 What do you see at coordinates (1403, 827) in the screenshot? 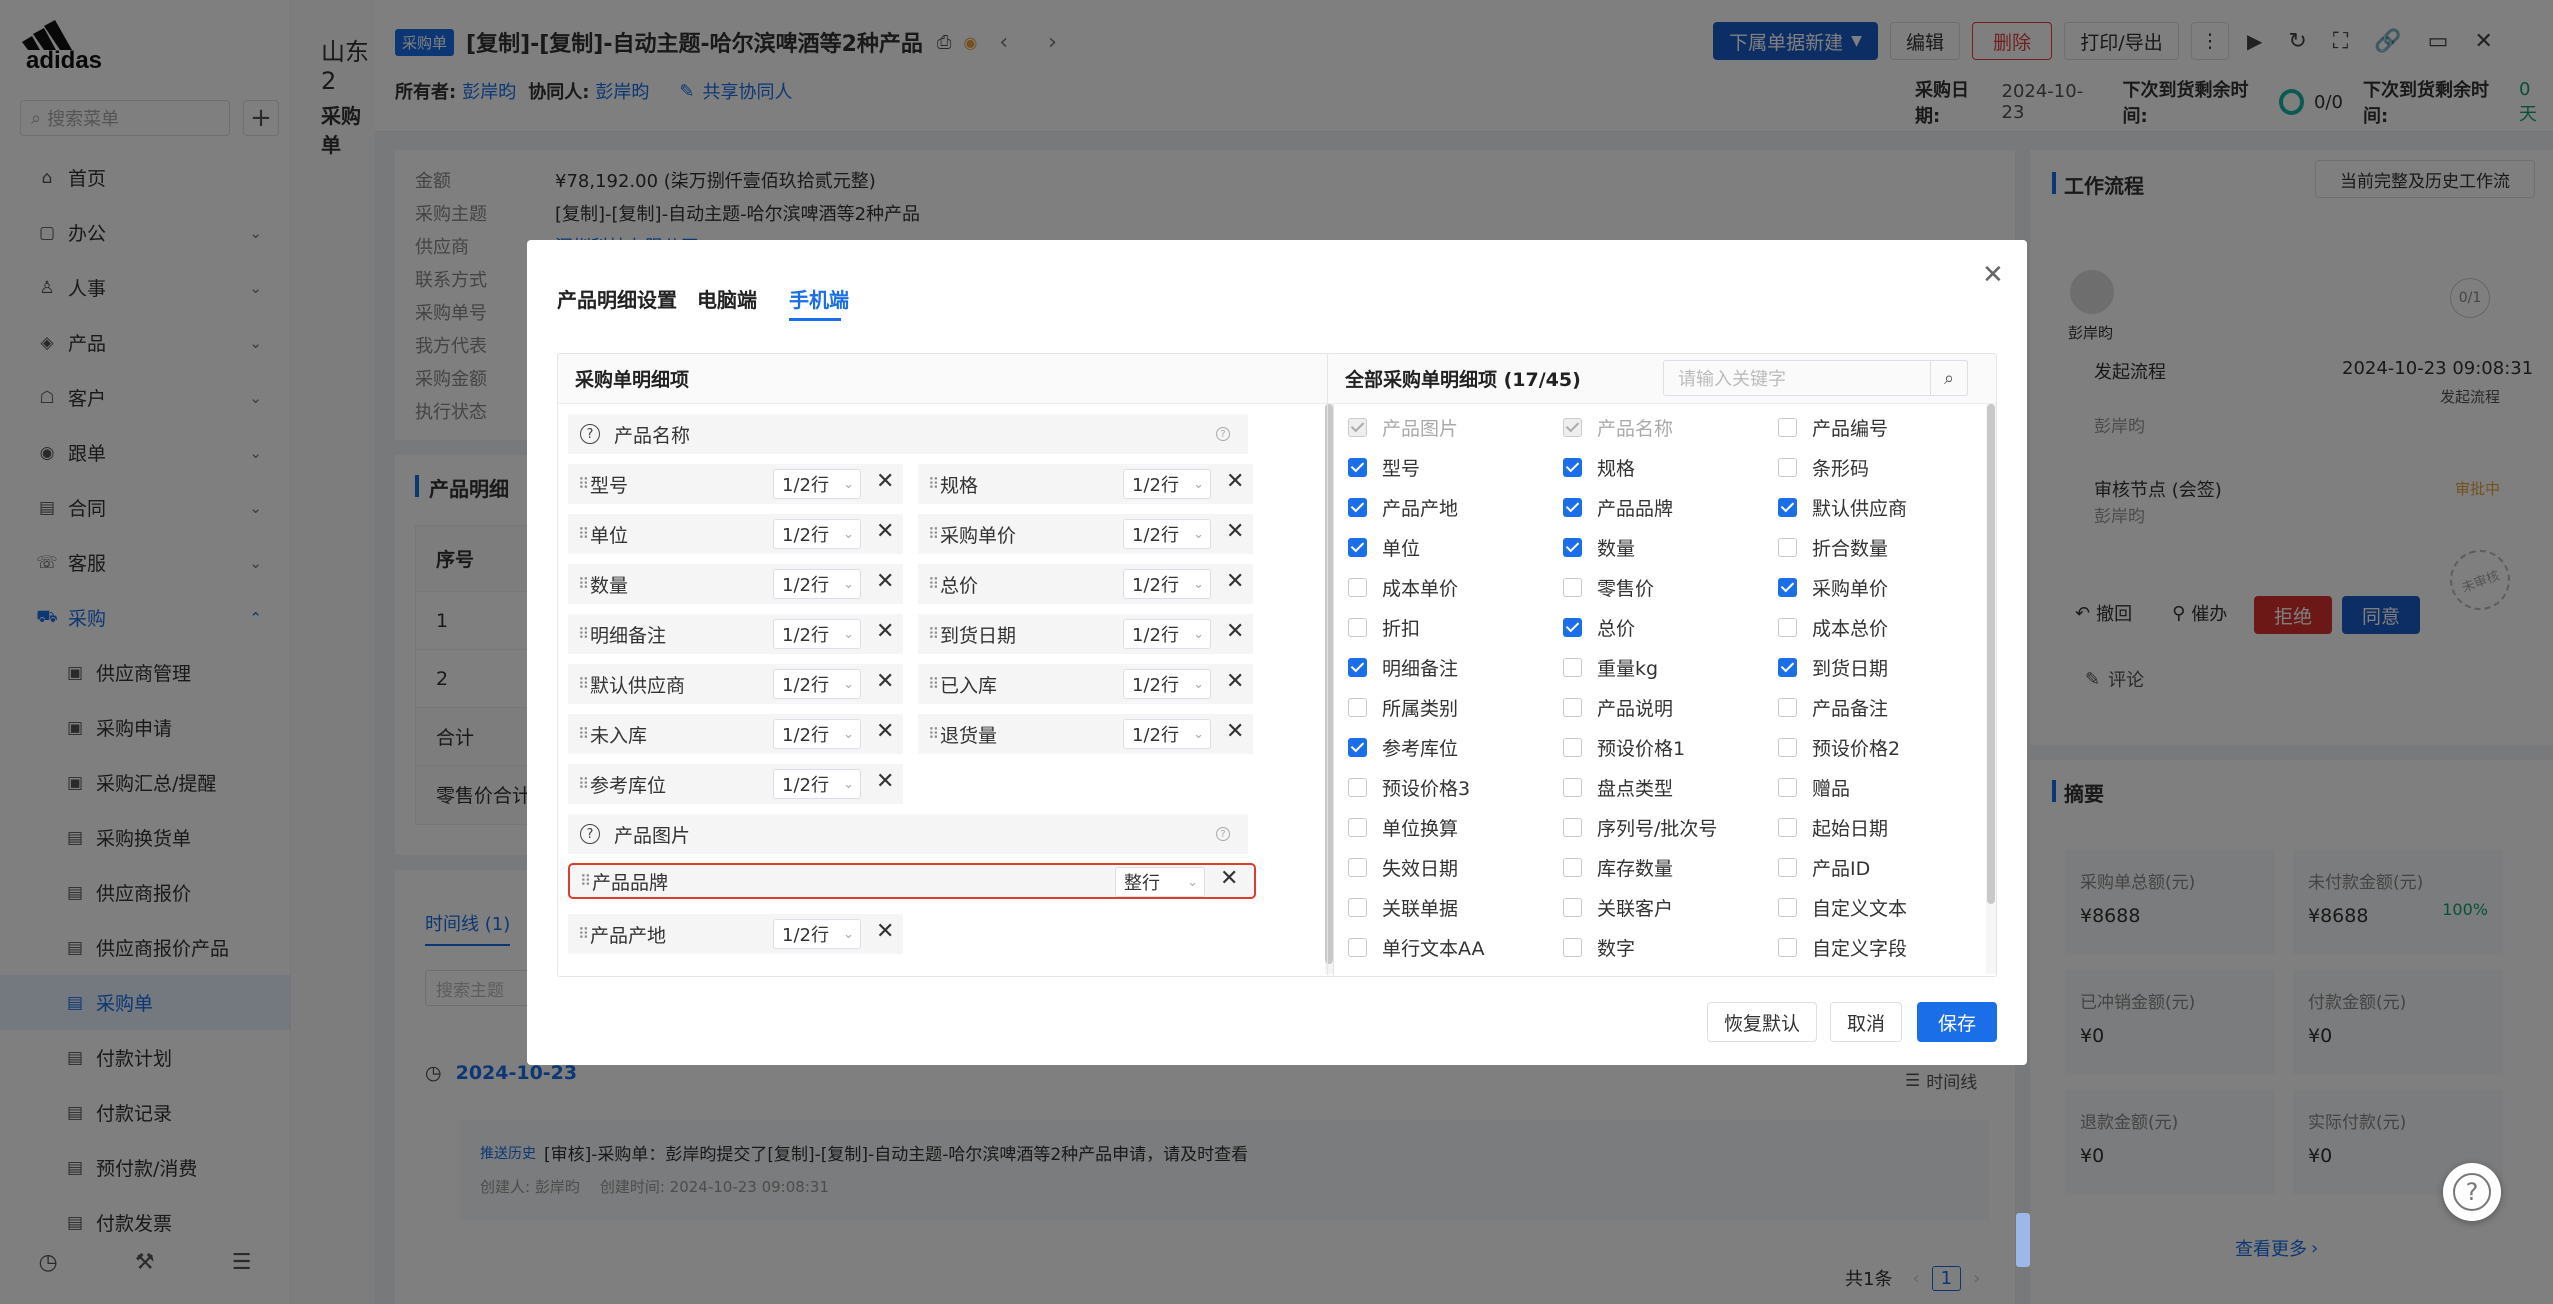
I see `field-option: 单位换算` at bounding box center [1403, 827].